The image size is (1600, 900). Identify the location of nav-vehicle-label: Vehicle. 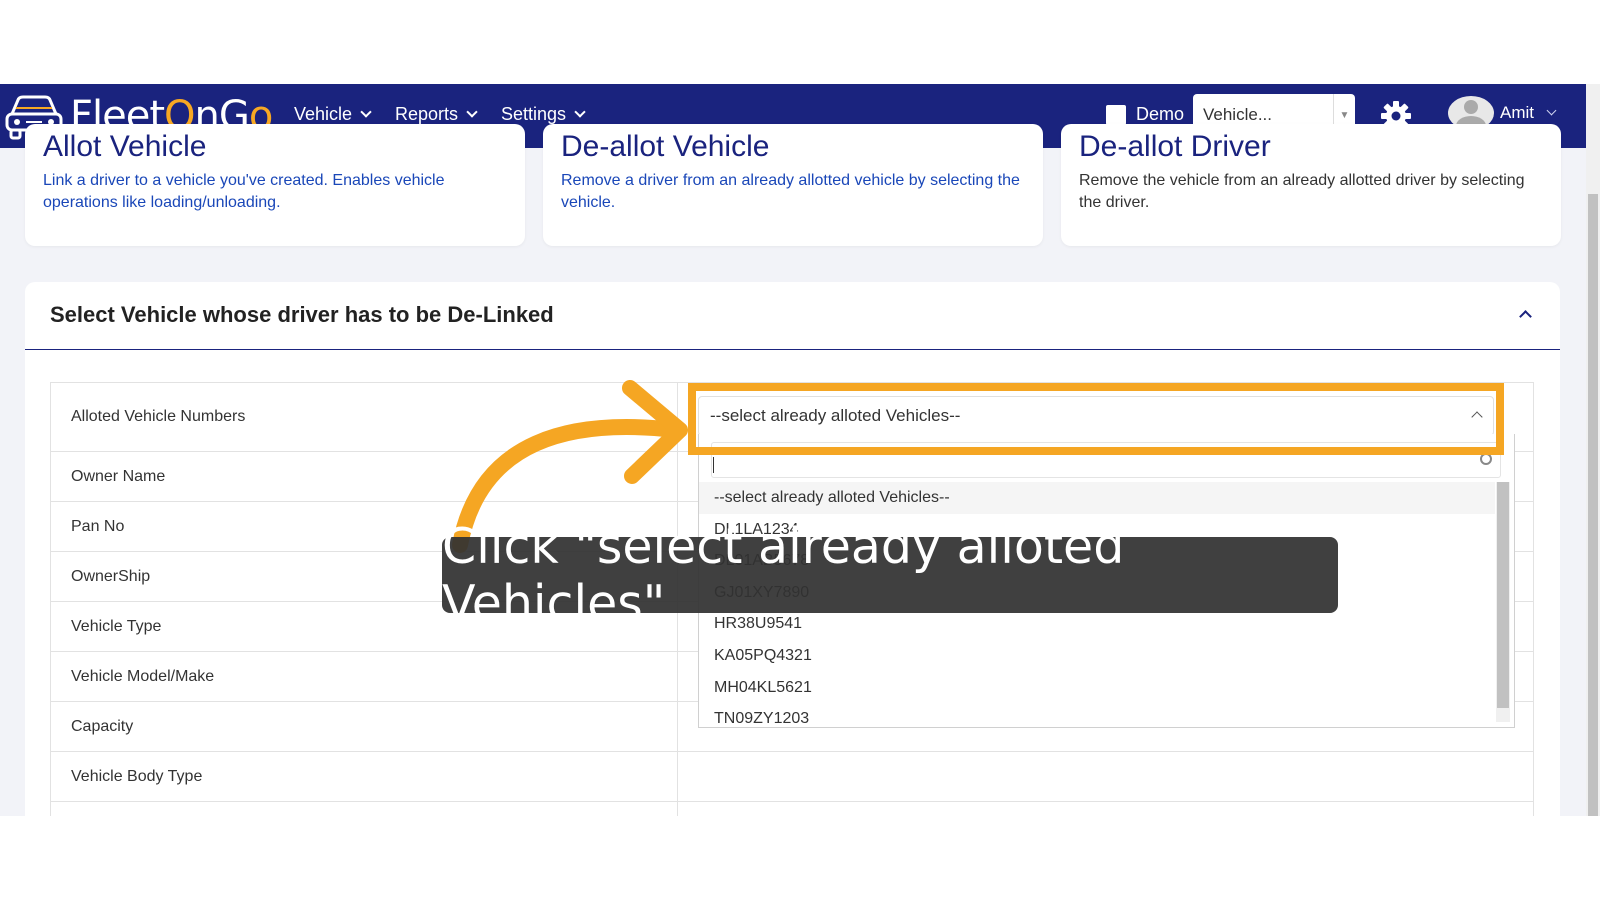
(323, 114).